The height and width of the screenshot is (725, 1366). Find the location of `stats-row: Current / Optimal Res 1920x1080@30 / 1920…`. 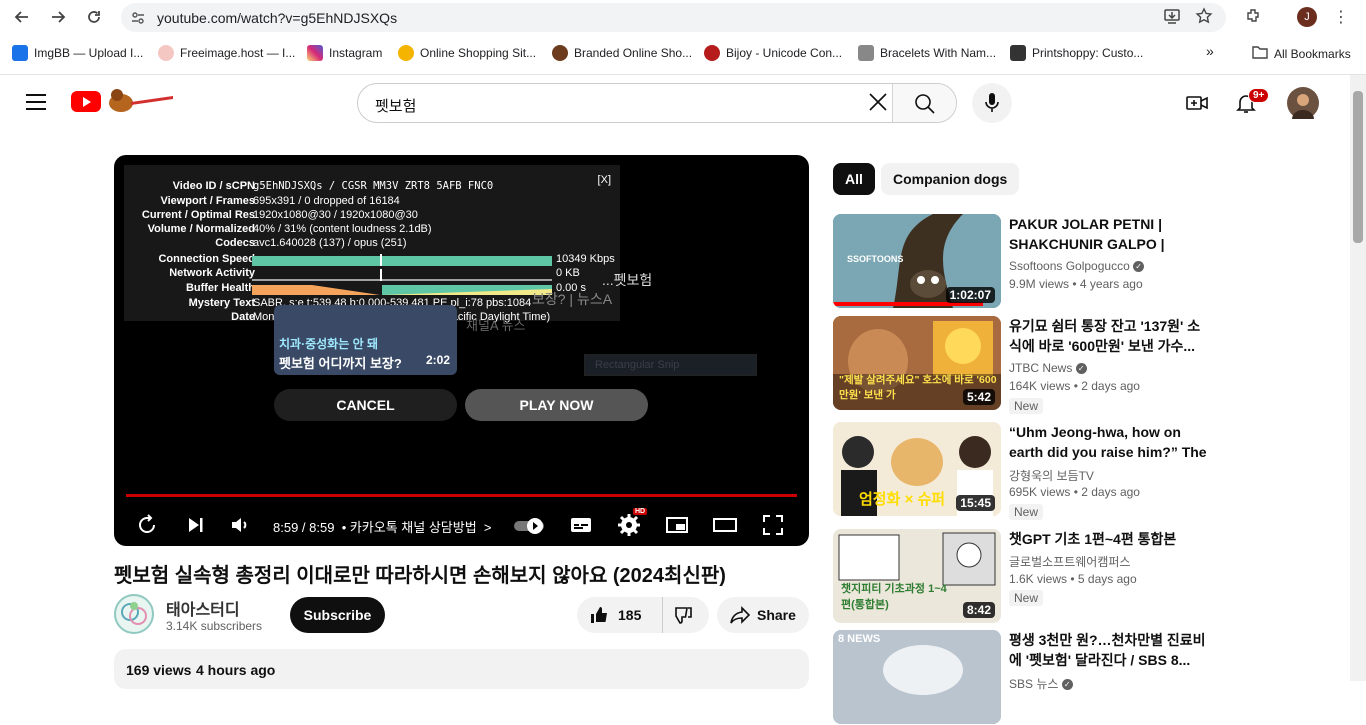

stats-row: Current / Optimal Res 1920x1080@30 / 1920… is located at coordinates (279, 215).